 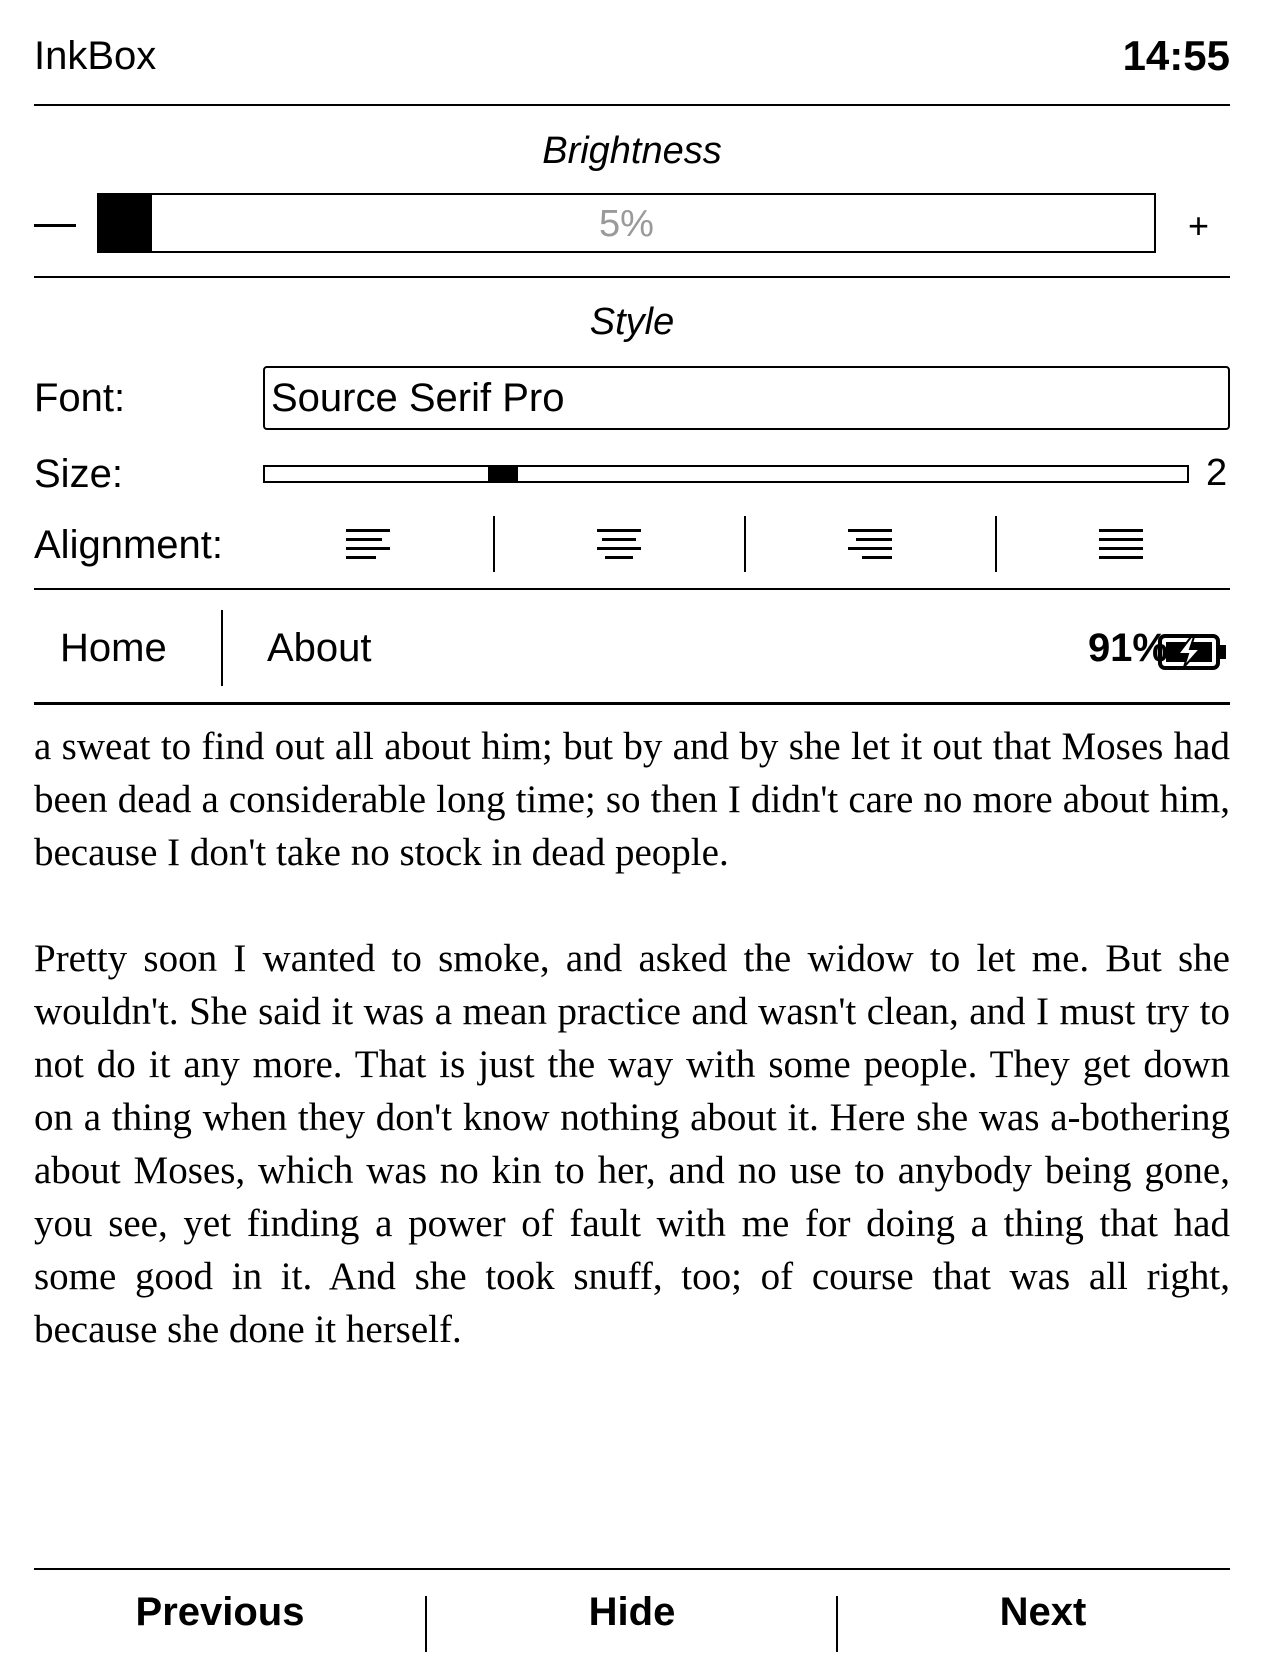 What do you see at coordinates (1217, 473) in the screenshot?
I see `font-size-value: 2` at bounding box center [1217, 473].